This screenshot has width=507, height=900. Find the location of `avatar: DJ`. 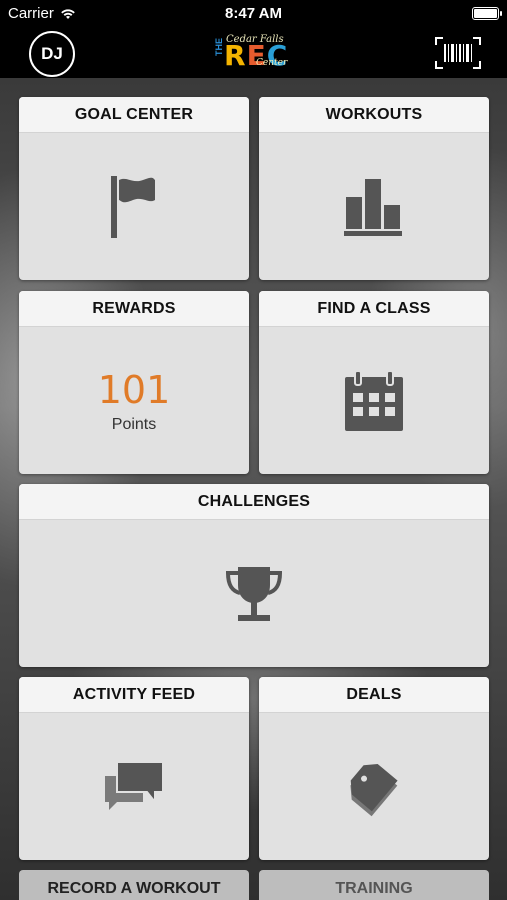

avatar: DJ is located at coordinates (52, 54).